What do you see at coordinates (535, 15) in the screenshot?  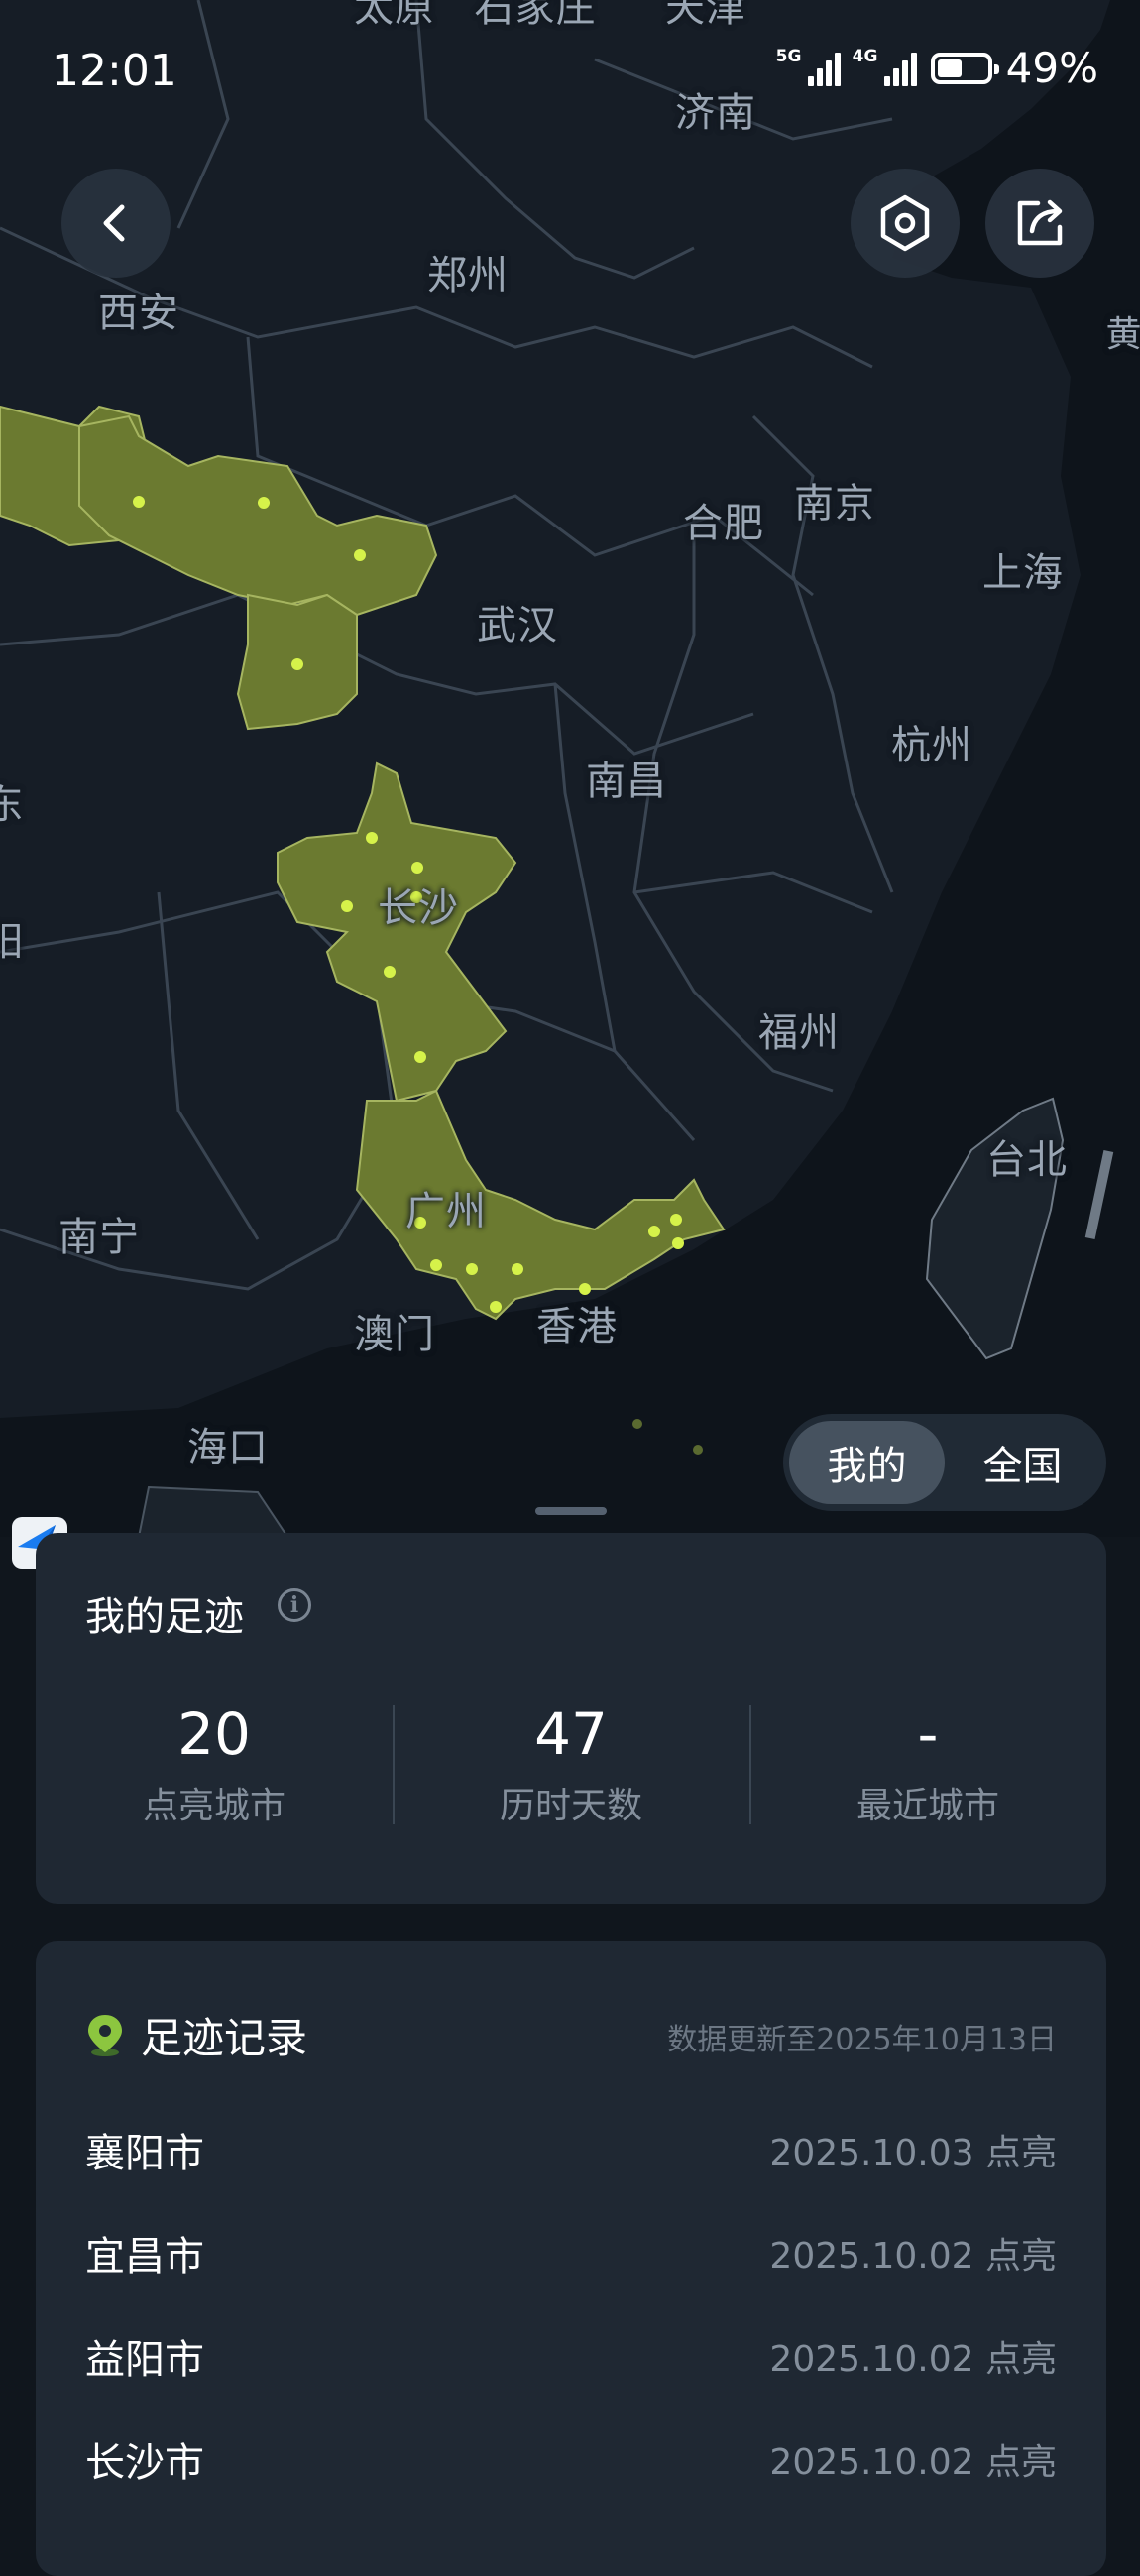 I see `city-label-shijiazhuang: 石家庄` at bounding box center [535, 15].